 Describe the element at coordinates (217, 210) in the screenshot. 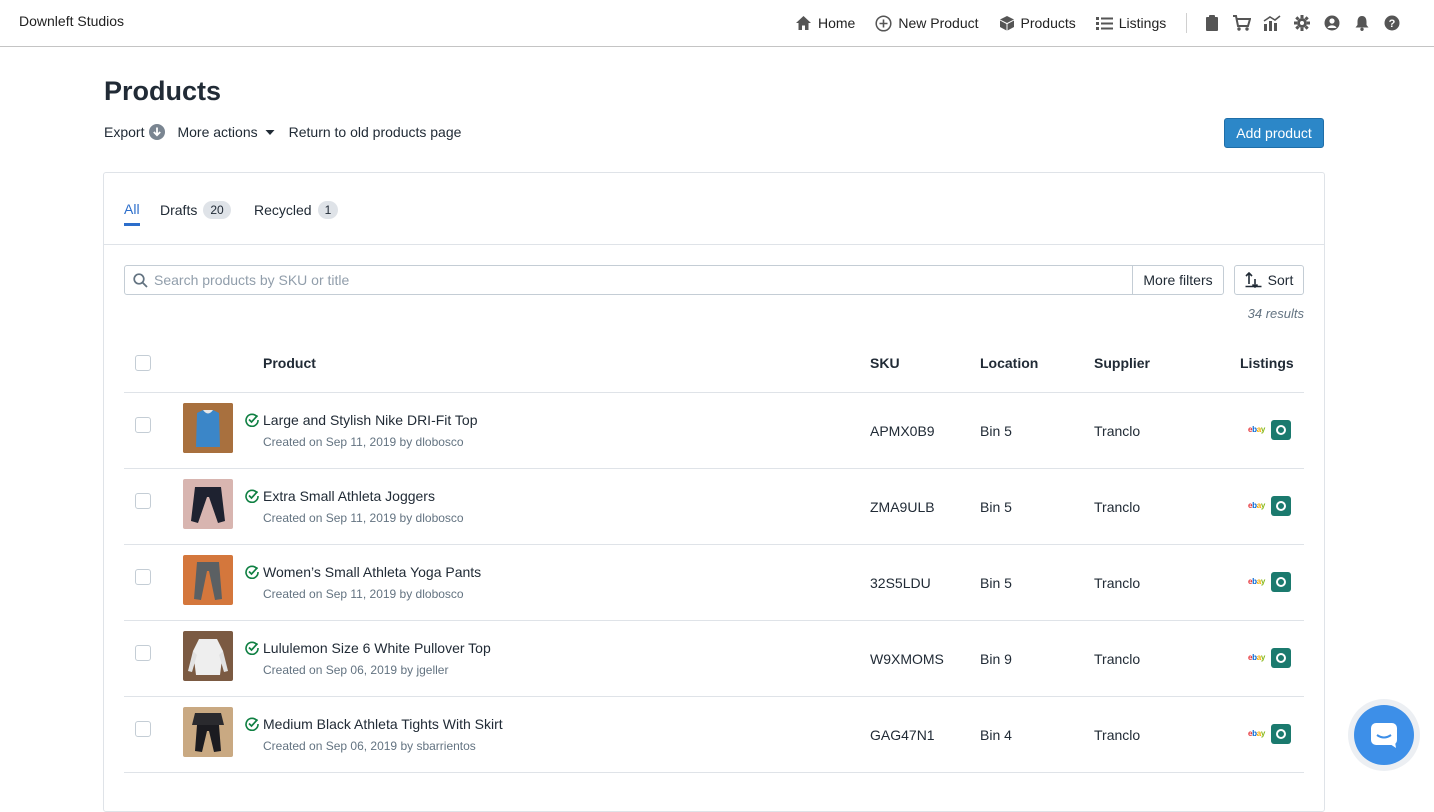

I see `tab-drafts-count: 20` at that location.